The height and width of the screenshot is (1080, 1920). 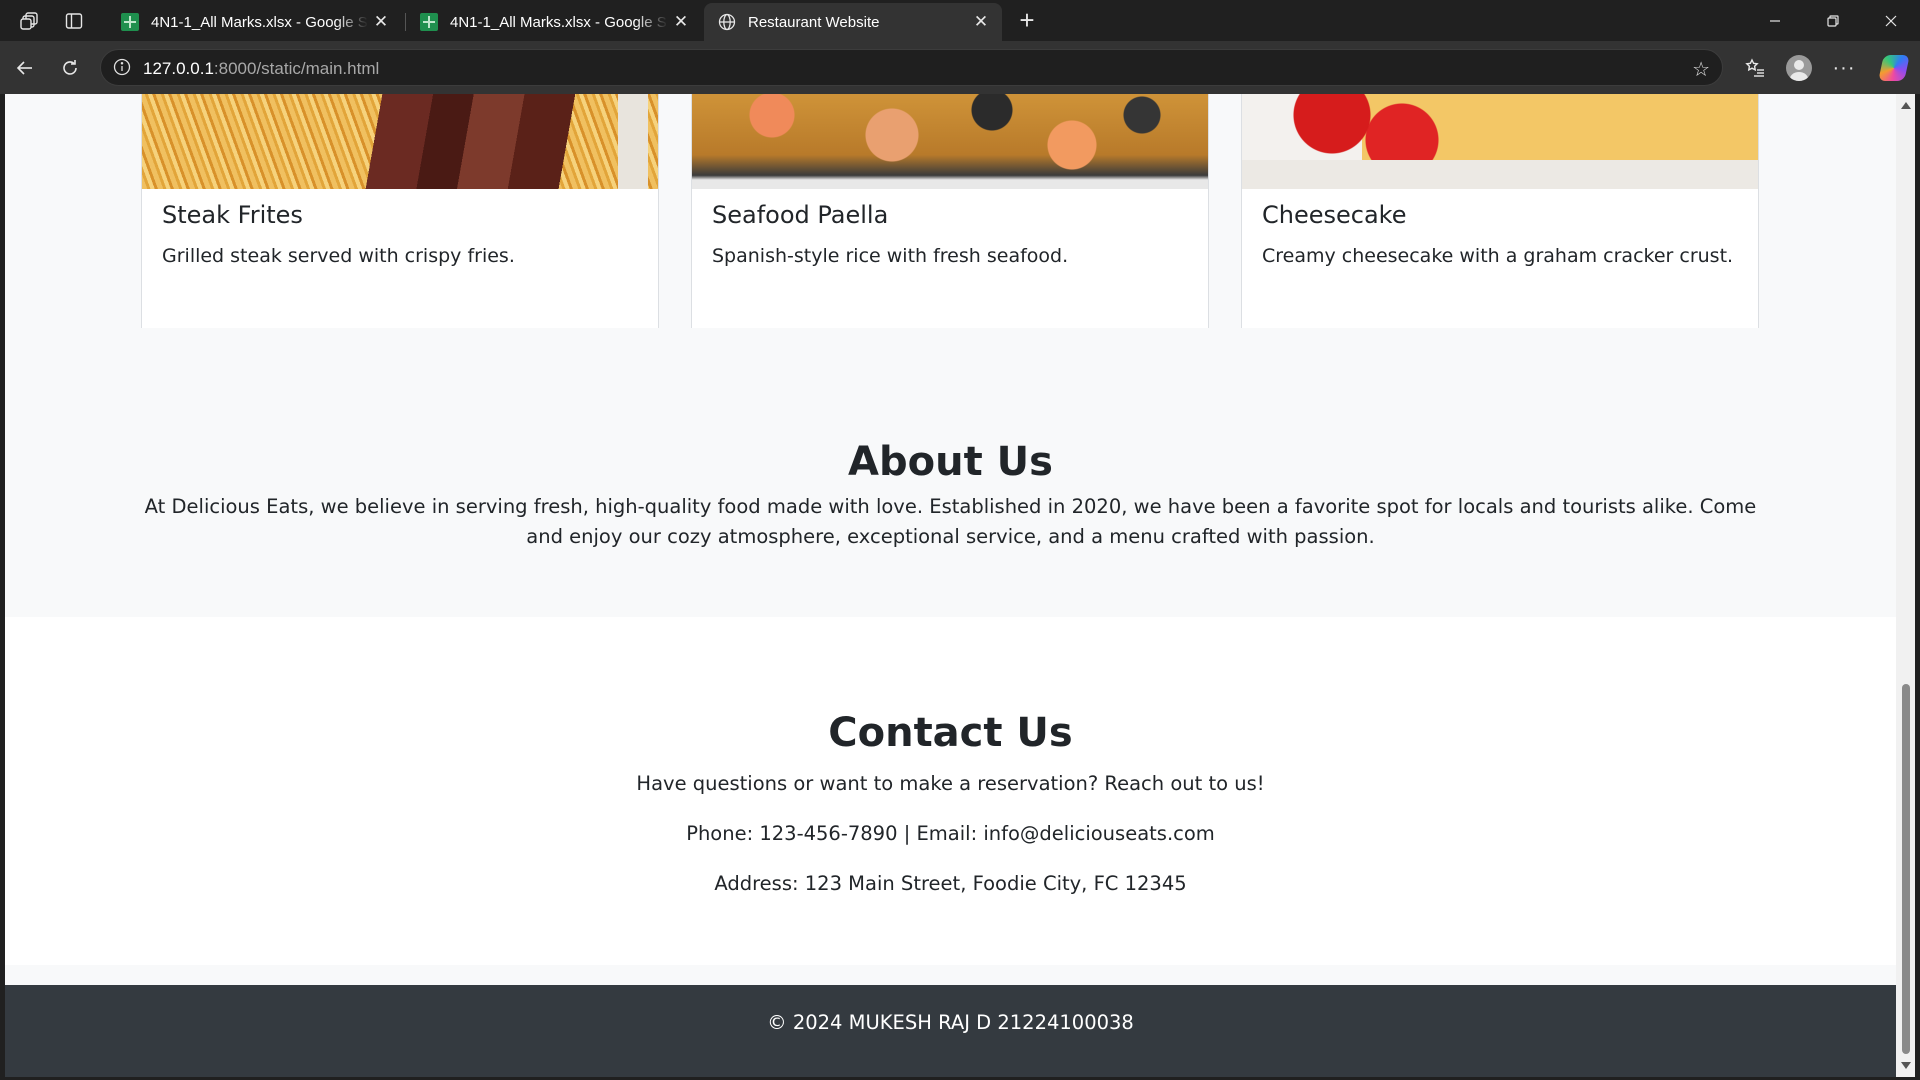 I want to click on tab-sheets-1: 4N1-1_All Marks.xlsx - Google Sheets ✕, so click(x=254, y=22).